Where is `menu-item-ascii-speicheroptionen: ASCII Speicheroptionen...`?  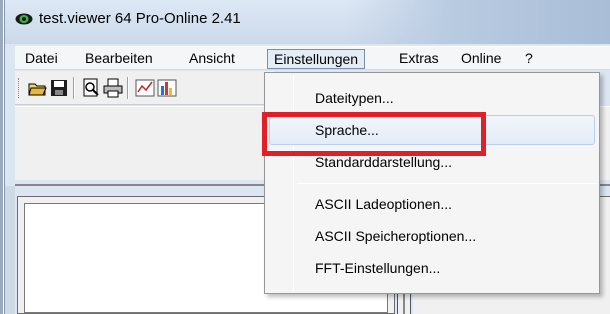
menu-item-ascii-speicheroptionen: ASCII Speicheroptionen... is located at coordinates (395, 236).